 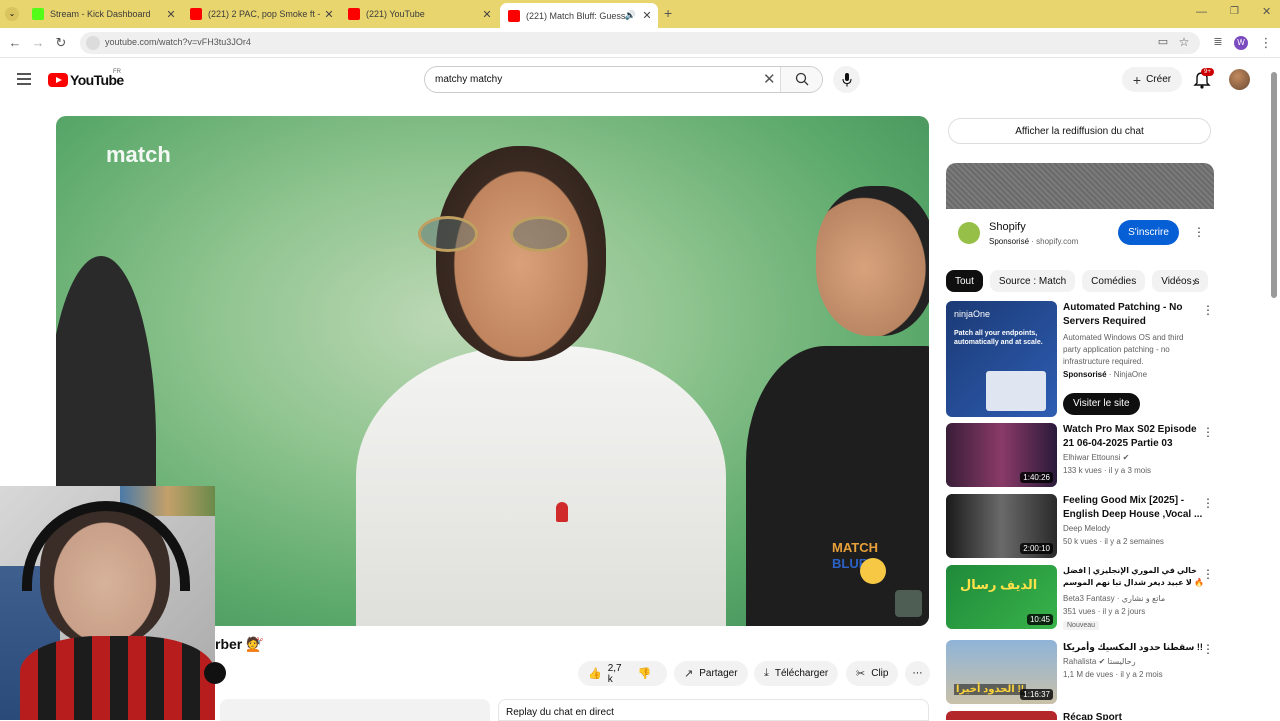 I want to click on video-duration: 1:40:26, so click(x=1036, y=477).